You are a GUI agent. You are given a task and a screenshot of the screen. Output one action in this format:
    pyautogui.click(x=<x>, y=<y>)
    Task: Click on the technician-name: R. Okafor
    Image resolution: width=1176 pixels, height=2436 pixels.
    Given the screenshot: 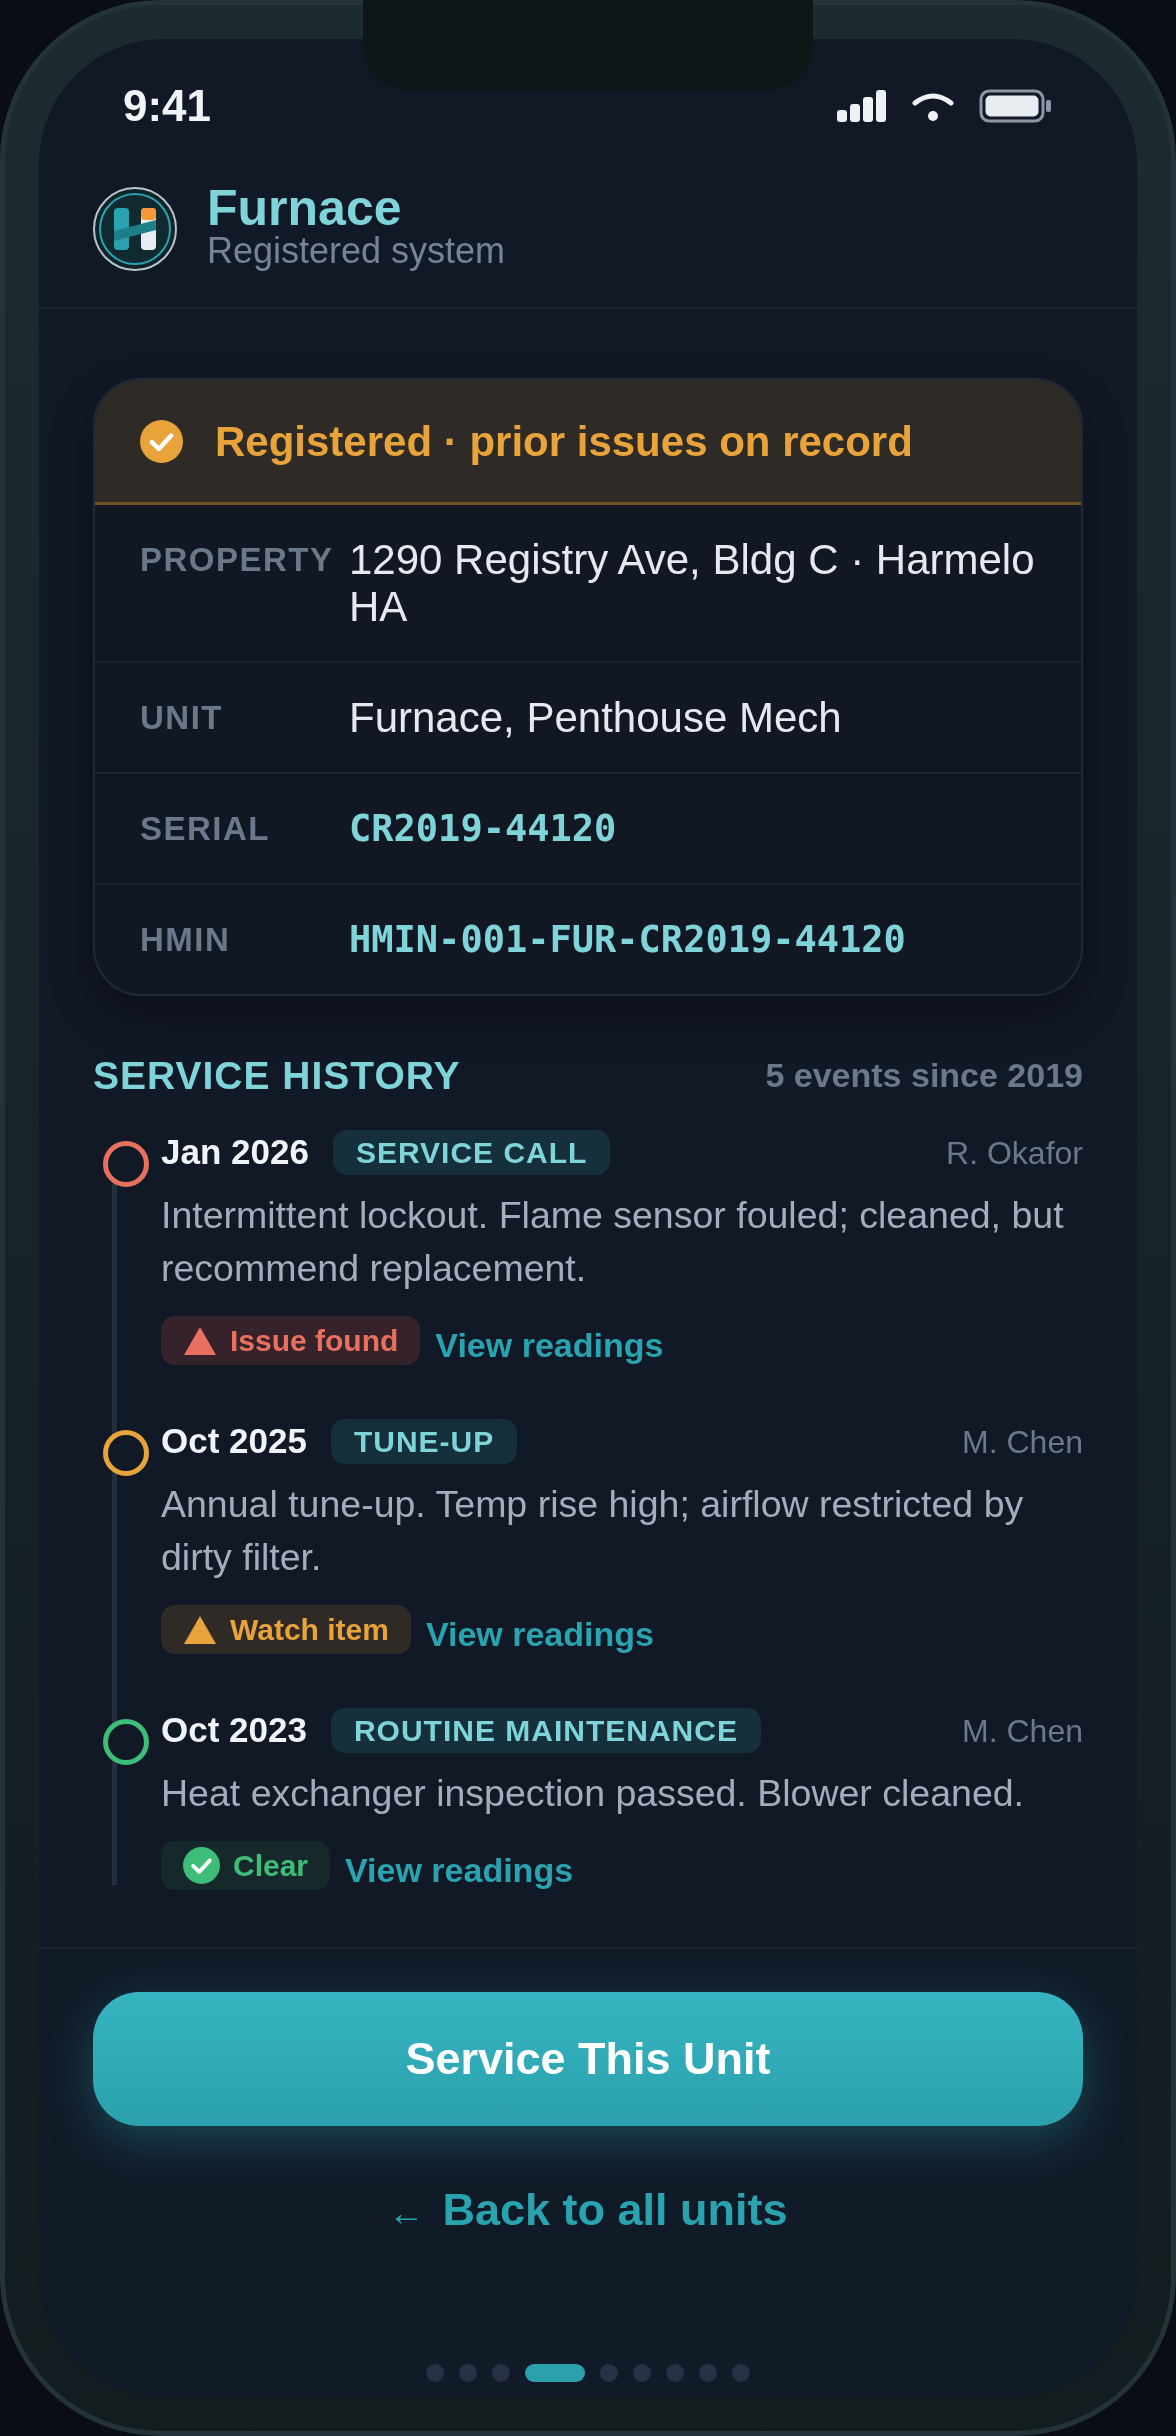 What is the action you would take?
    pyautogui.click(x=1014, y=1153)
    